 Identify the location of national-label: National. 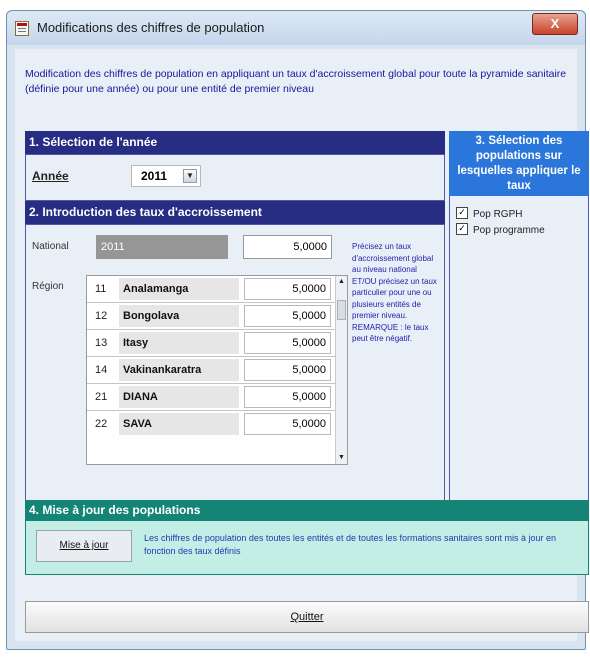
(50, 246).